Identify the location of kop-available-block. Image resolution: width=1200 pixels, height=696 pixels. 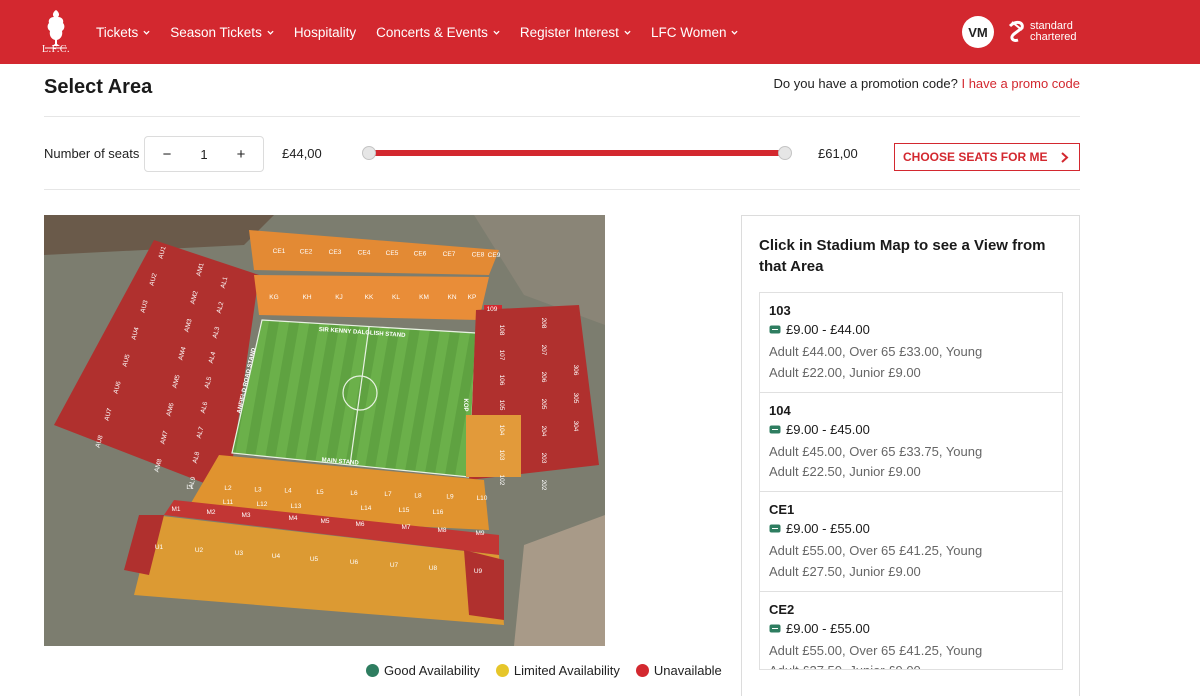
(493, 446).